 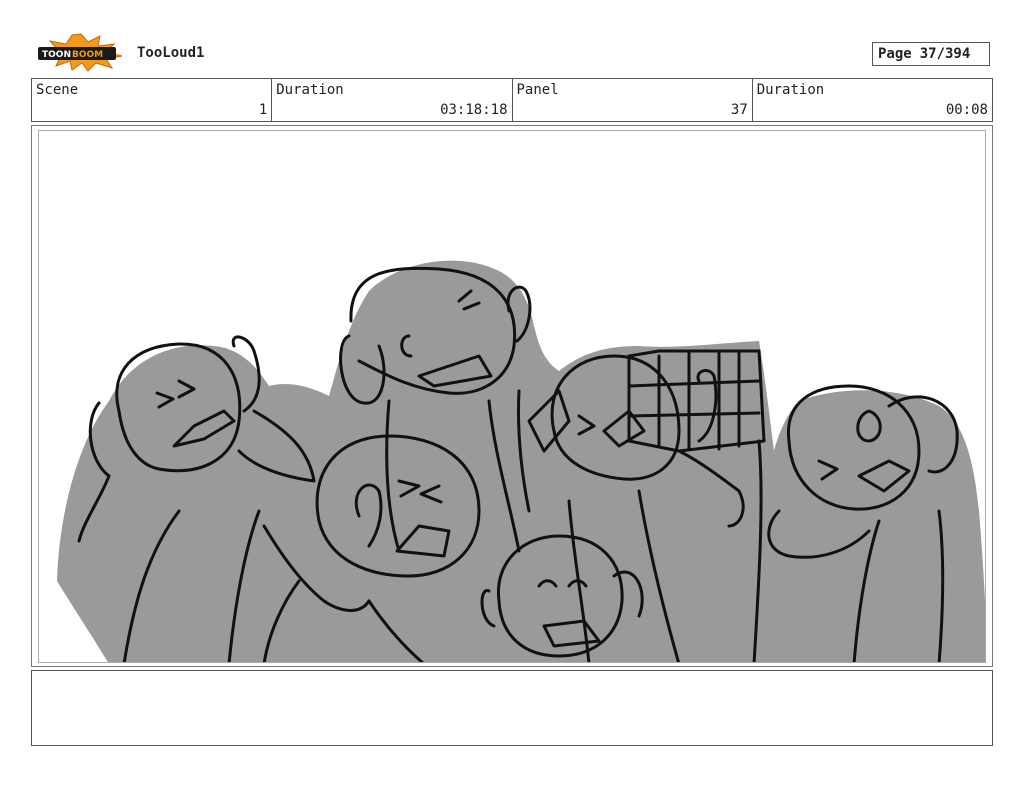 What do you see at coordinates (152, 100) in the screenshot?
I see `scene-cell: Scene 1` at bounding box center [152, 100].